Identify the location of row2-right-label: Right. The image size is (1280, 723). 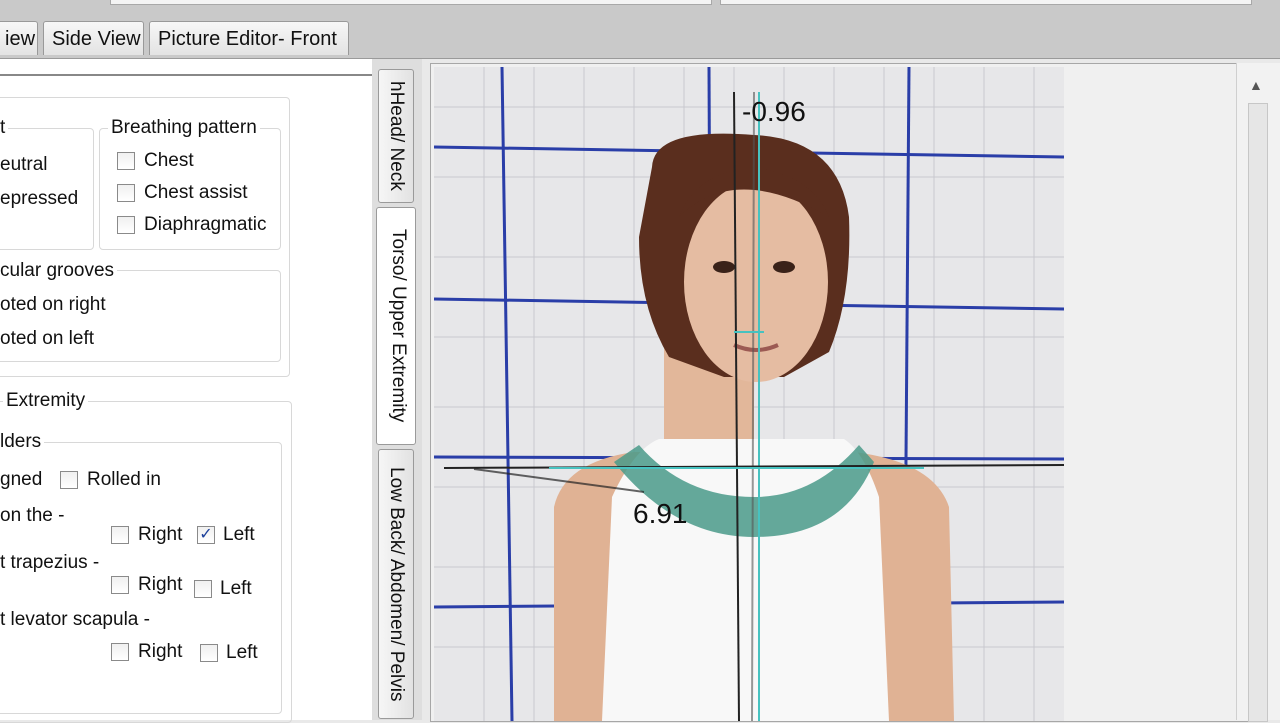
(160, 584).